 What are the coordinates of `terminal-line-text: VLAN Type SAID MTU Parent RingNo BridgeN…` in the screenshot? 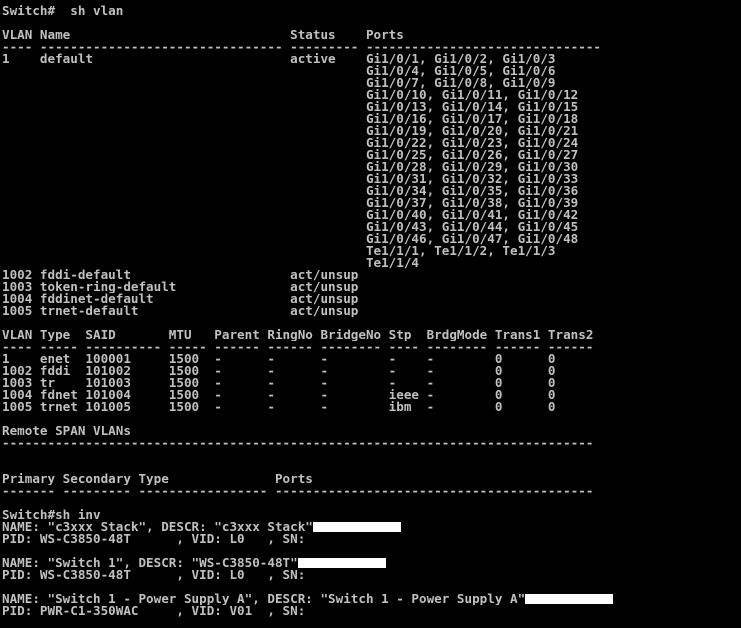 It's located at (298, 335).